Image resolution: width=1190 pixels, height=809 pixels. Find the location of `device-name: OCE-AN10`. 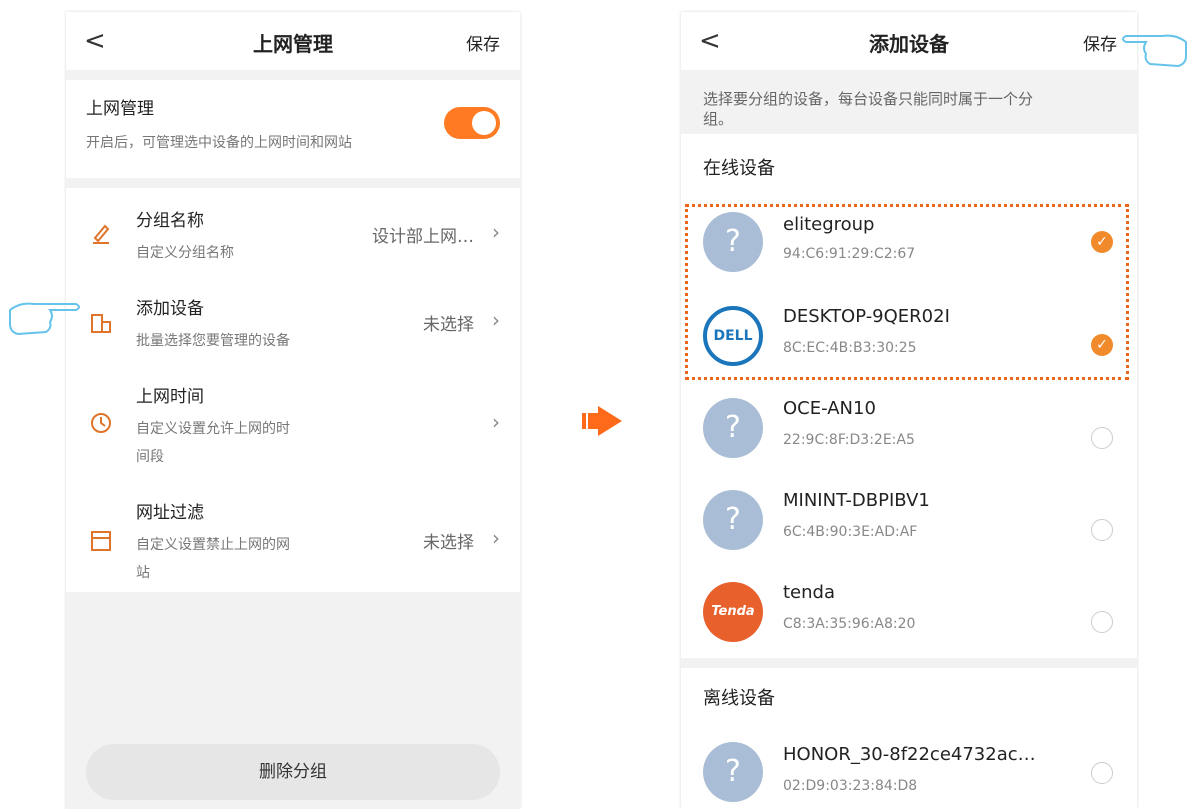

device-name: OCE-AN10 is located at coordinates (829, 408).